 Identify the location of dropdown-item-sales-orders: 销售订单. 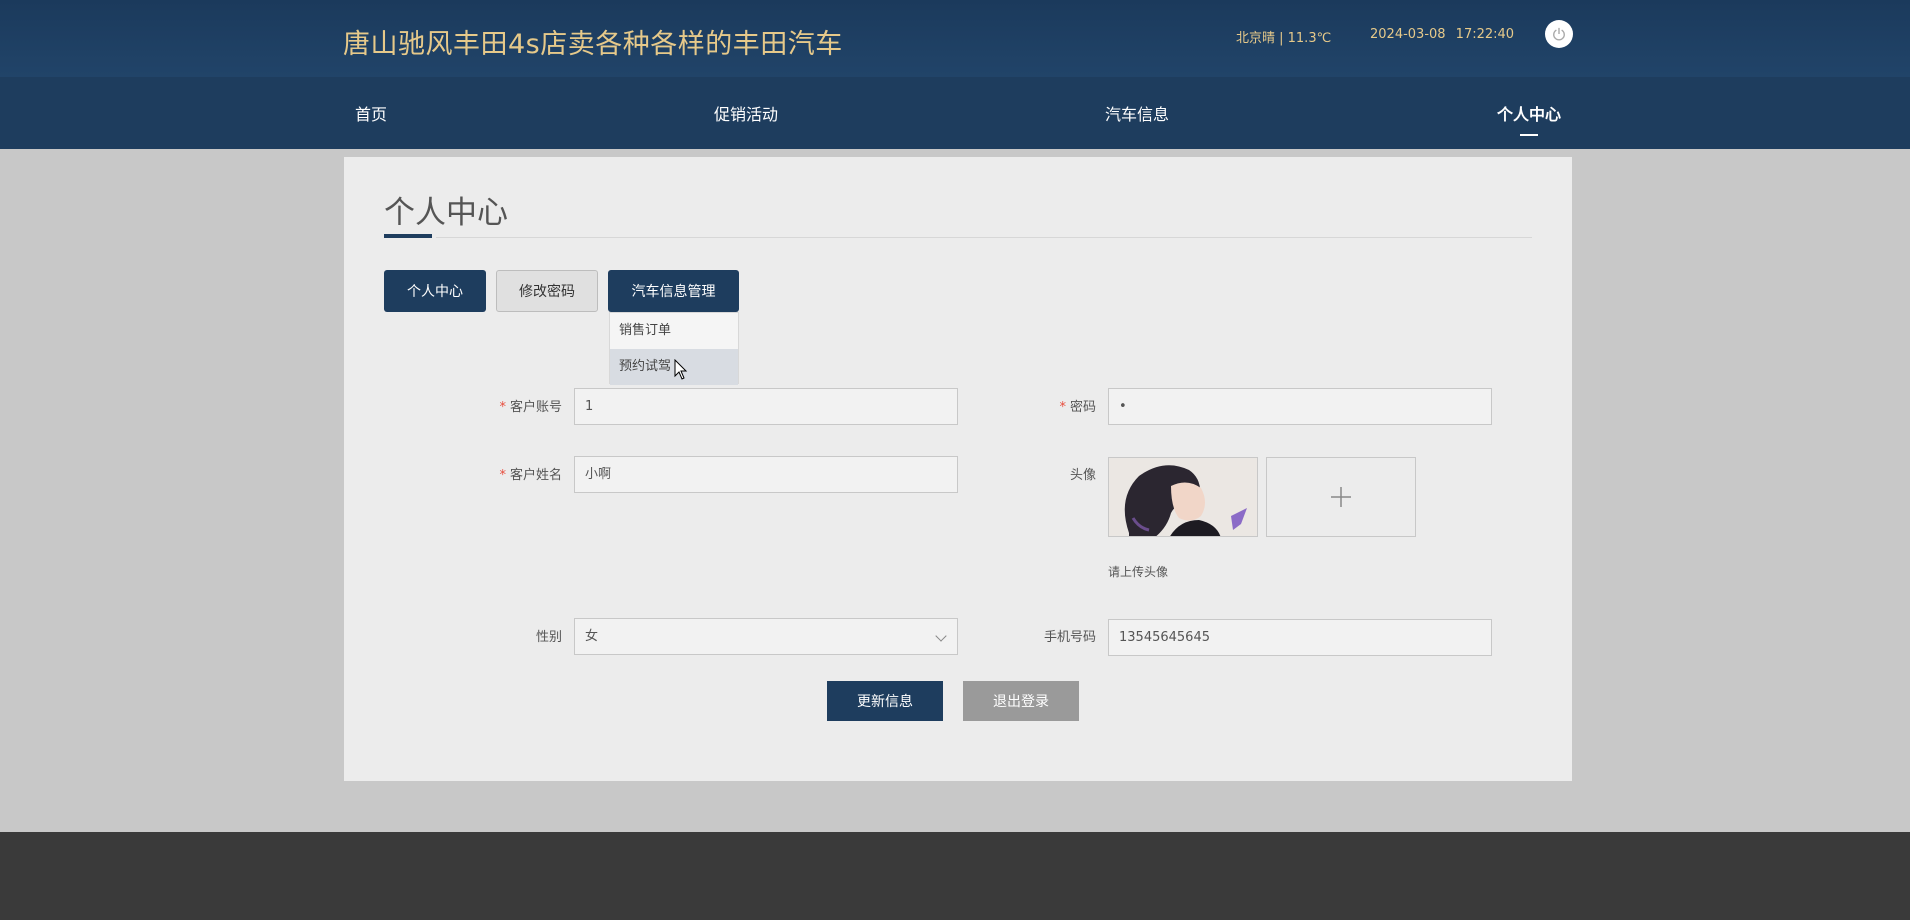
(674, 331).